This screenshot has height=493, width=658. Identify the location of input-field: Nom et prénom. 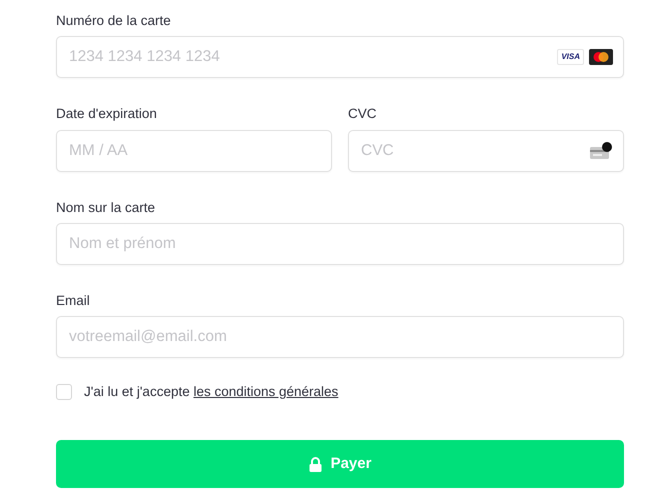
(340, 243).